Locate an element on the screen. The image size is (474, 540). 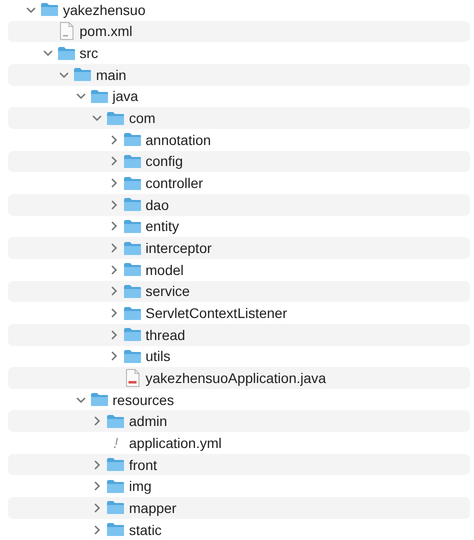
tree-row: ServletContextListener is located at coordinates (239, 313).